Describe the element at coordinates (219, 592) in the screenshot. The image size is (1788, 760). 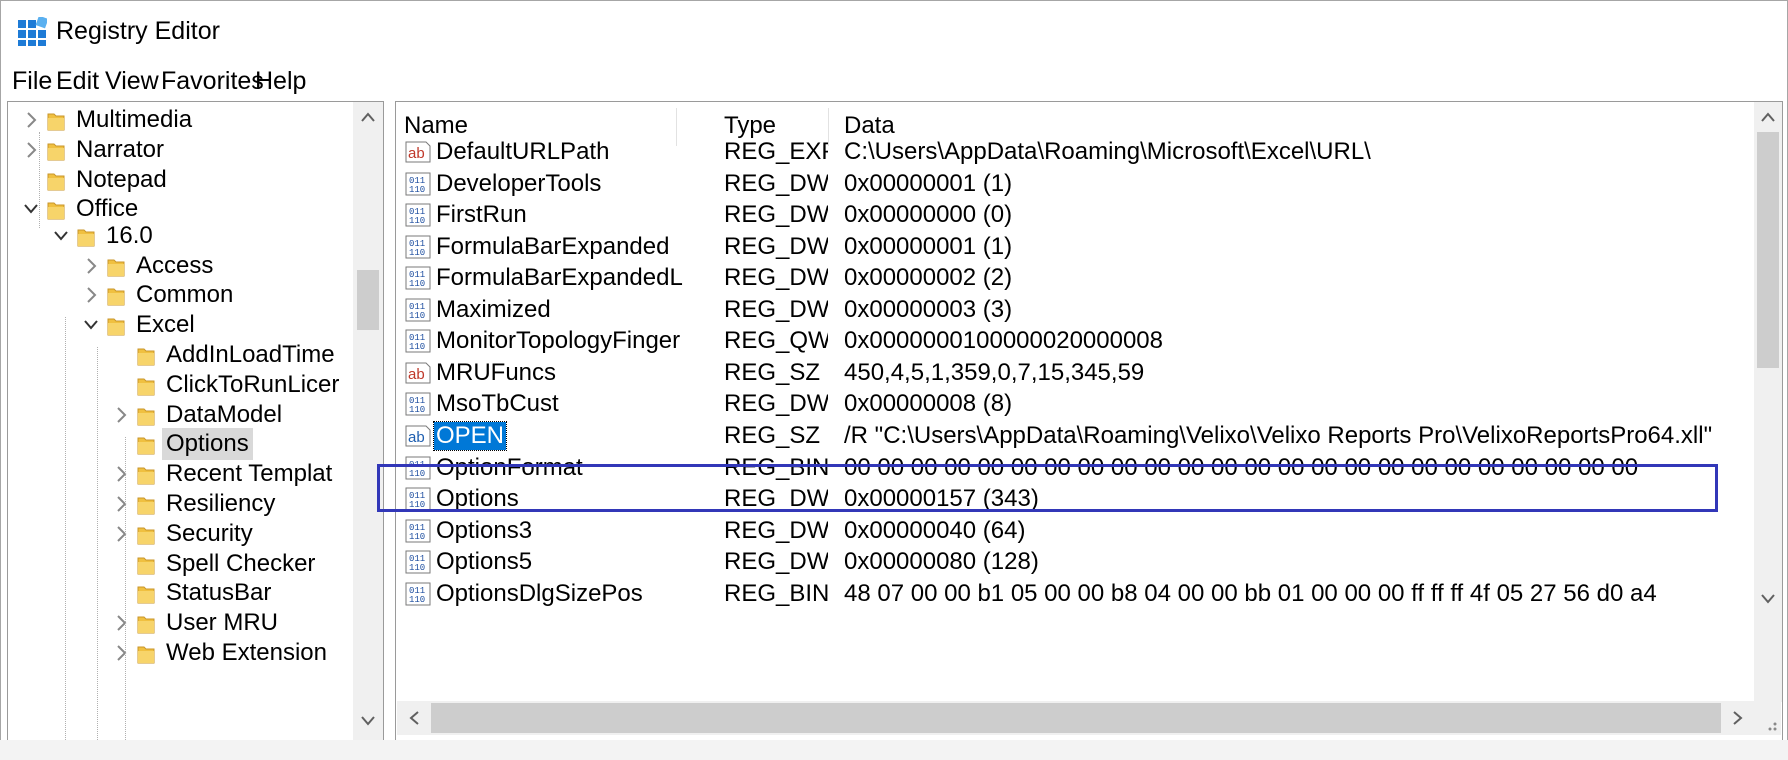
I see `tree-item-label: StatusBar` at that location.